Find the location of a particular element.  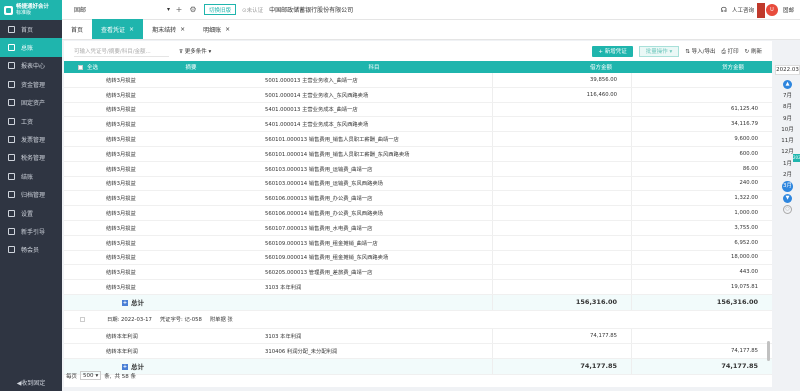

print-button: ⎙ 打印 is located at coordinates (729, 51).